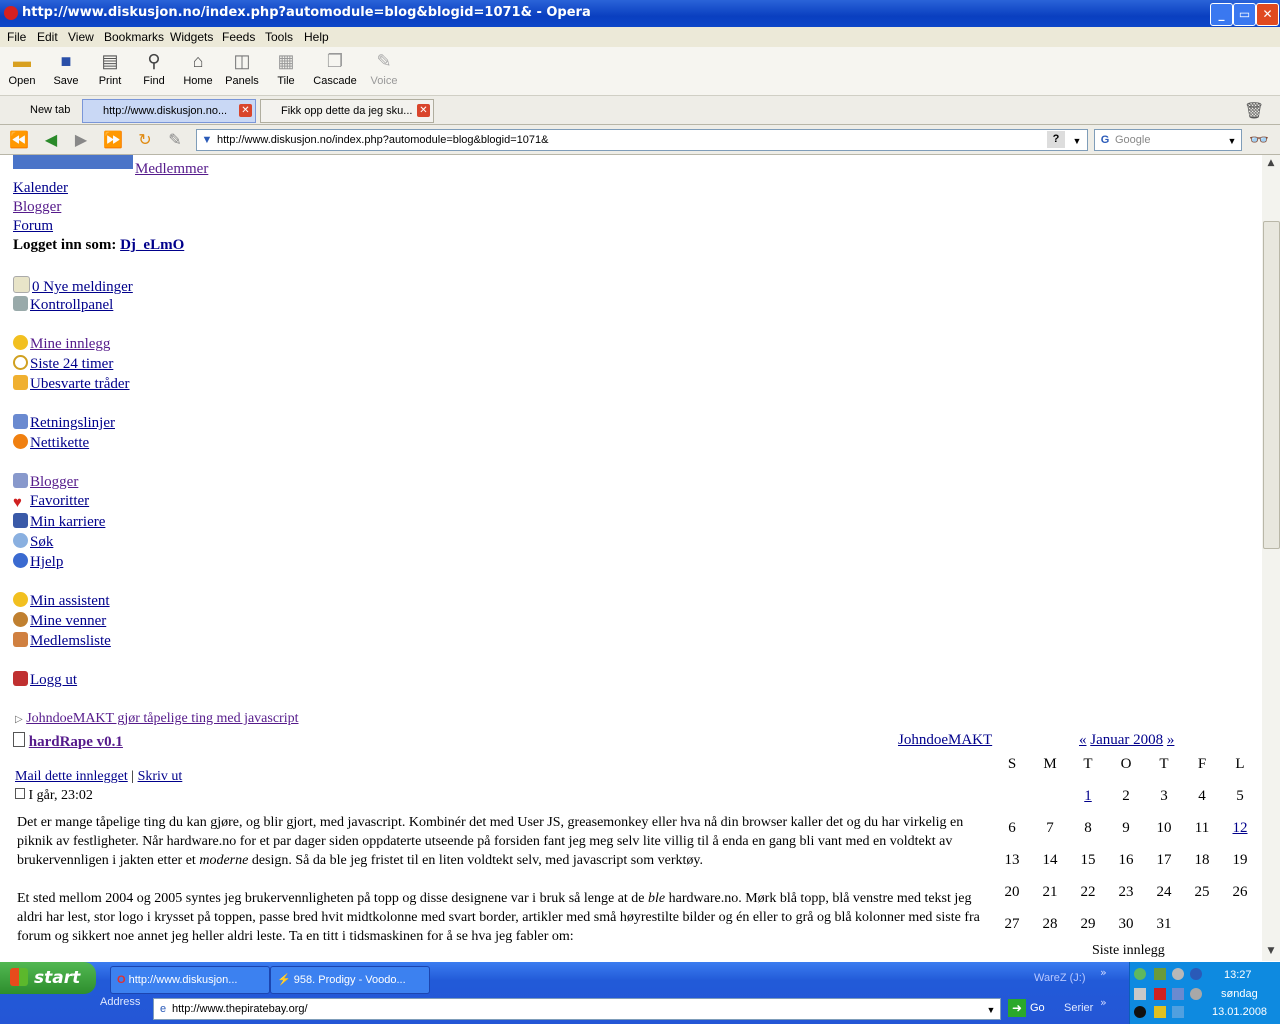 The width and height of the screenshot is (1280, 1024). What do you see at coordinates (71, 776) in the screenshot?
I see `mail-post-link: Mail dette innlegget` at bounding box center [71, 776].